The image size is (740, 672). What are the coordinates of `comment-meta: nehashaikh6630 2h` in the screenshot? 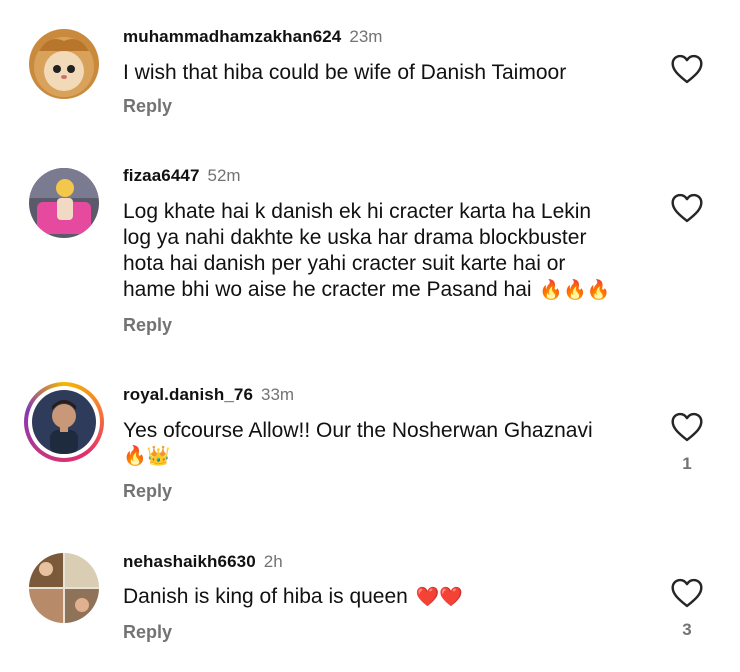 It's located at (203, 562).